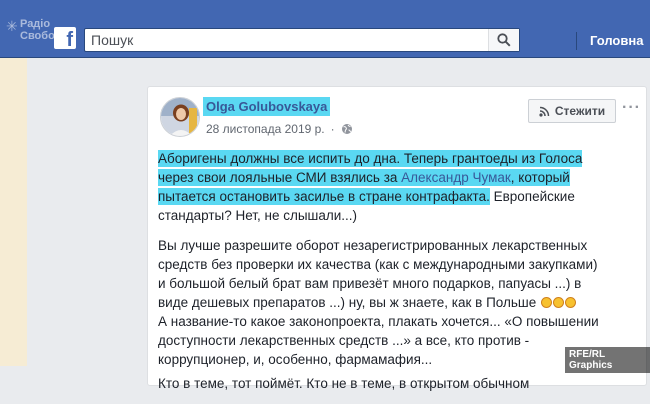  I want to click on avatar-image, so click(180, 117).